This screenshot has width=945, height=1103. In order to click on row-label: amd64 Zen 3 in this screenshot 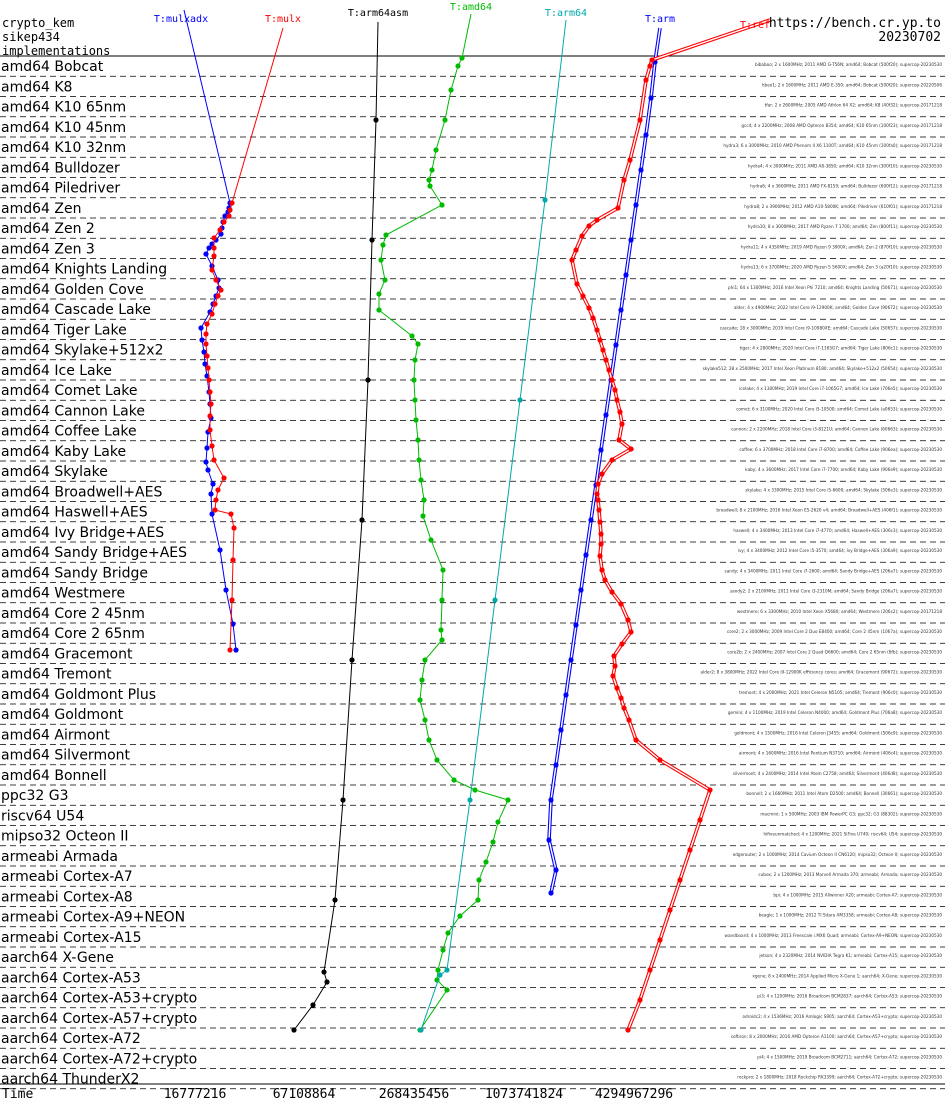, I will do `click(48, 249)`.